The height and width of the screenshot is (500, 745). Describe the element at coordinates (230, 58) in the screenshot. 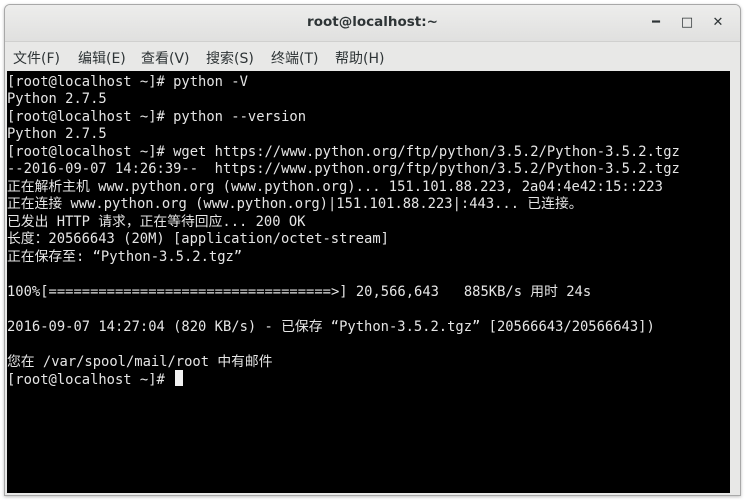

I see `menu-search: 搜索(S)` at that location.